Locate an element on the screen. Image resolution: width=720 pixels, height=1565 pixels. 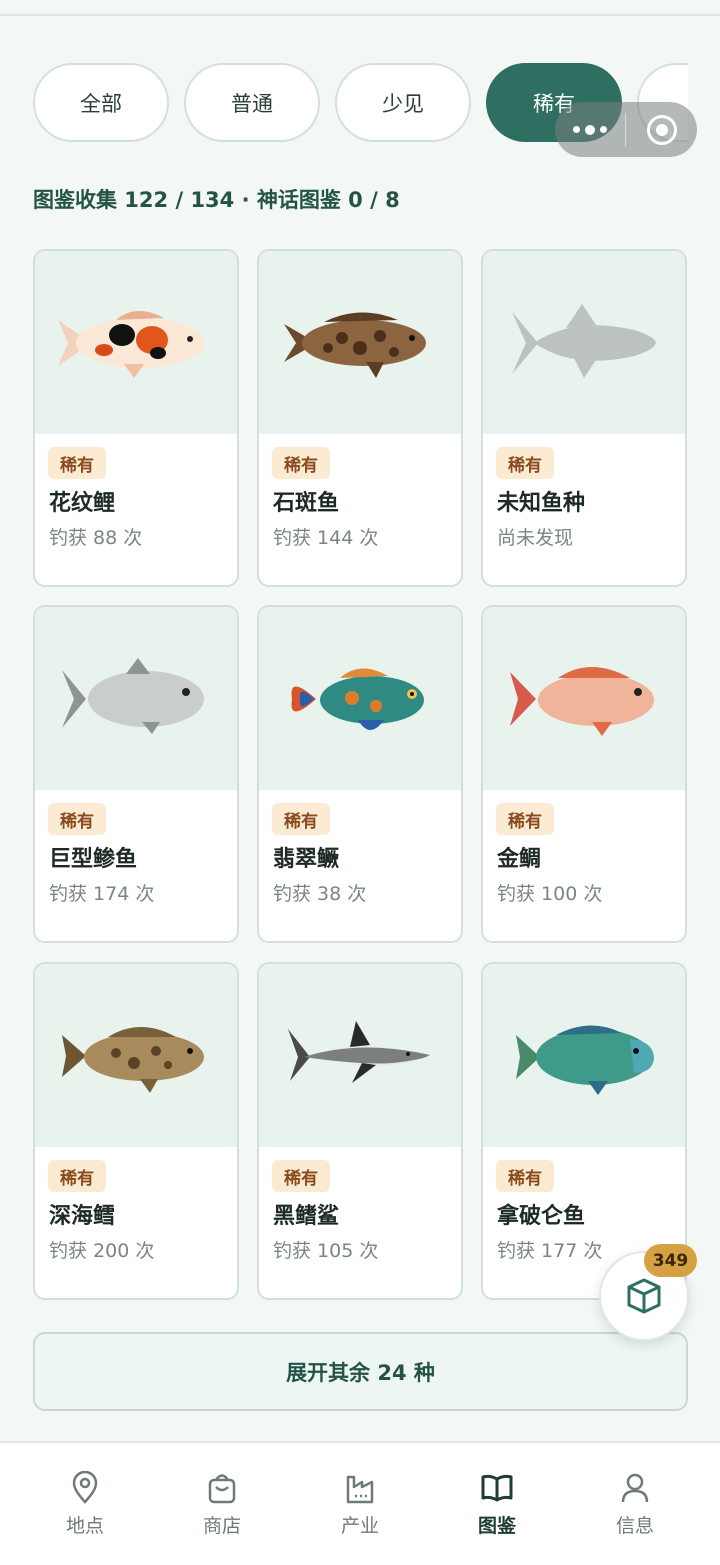
nav-item-codex: 图鉴 is located at coordinates (497, 1506).